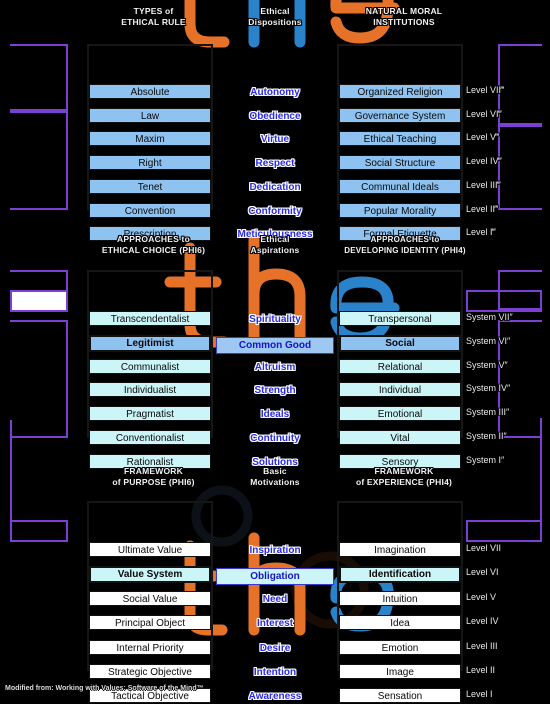 Image resolution: width=550 pixels, height=704 pixels. What do you see at coordinates (275, 345) in the screenshot?
I see `center-label-selected: Common Good` at bounding box center [275, 345].